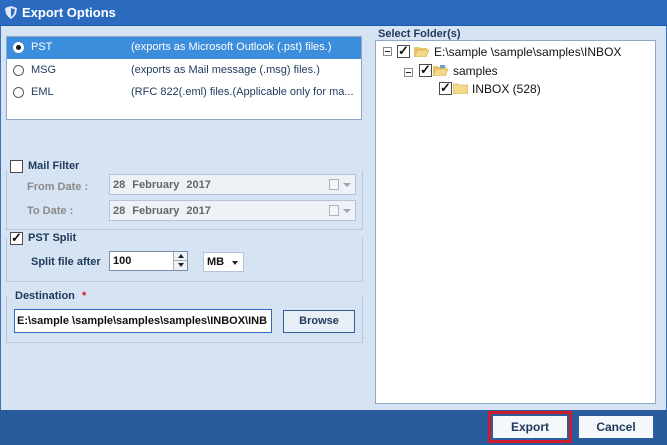  Describe the element at coordinates (69, 12) in the screenshot. I see `window-title: Export Options` at that location.